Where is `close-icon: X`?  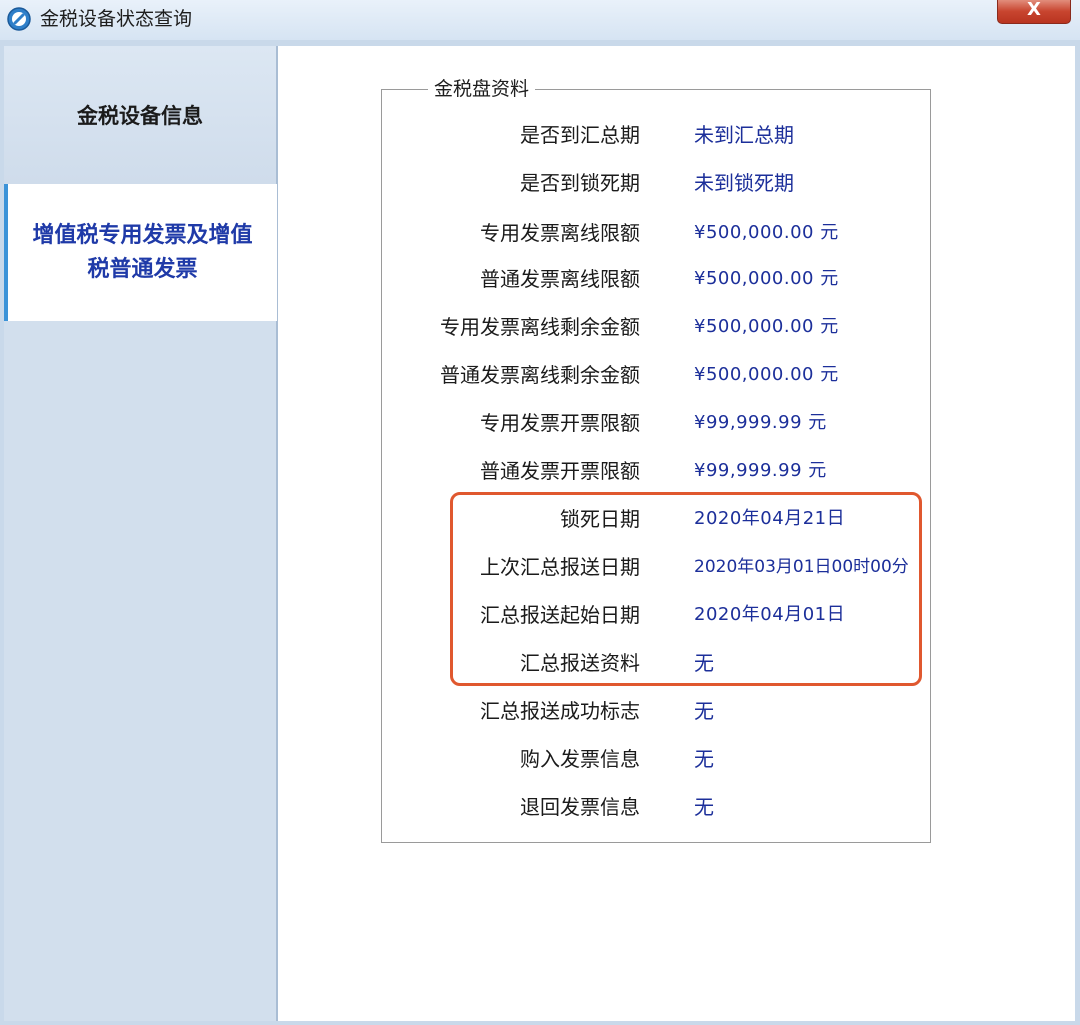
close-icon: X is located at coordinates (1034, 10).